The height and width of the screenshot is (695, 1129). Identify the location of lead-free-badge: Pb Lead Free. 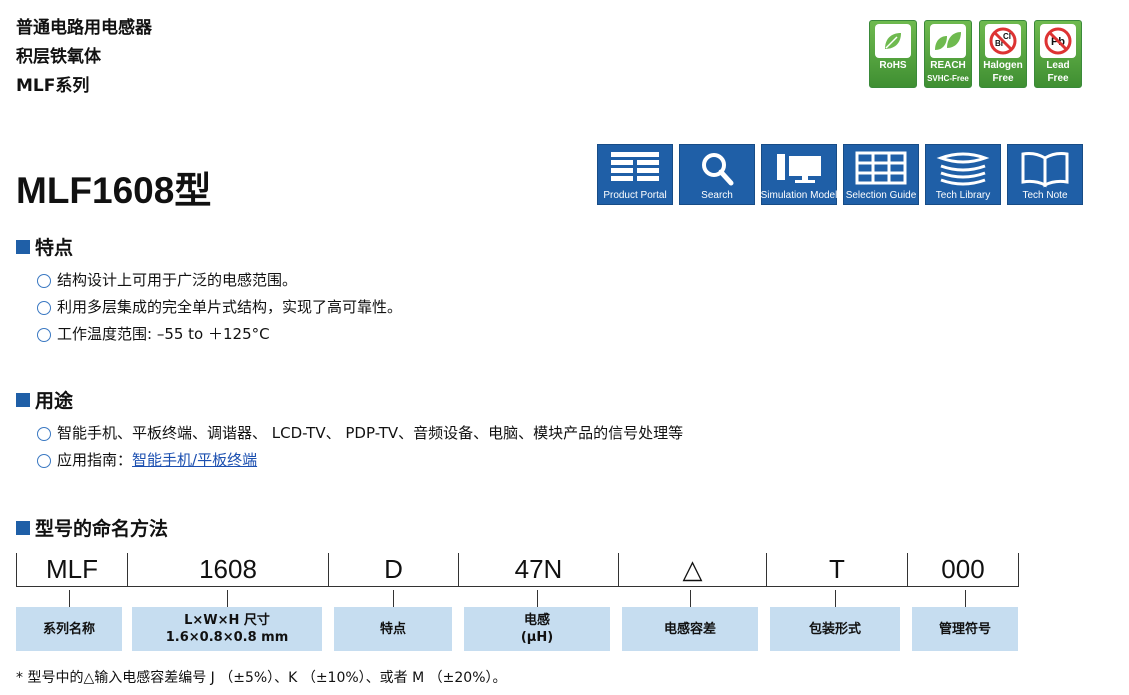
(1058, 54).